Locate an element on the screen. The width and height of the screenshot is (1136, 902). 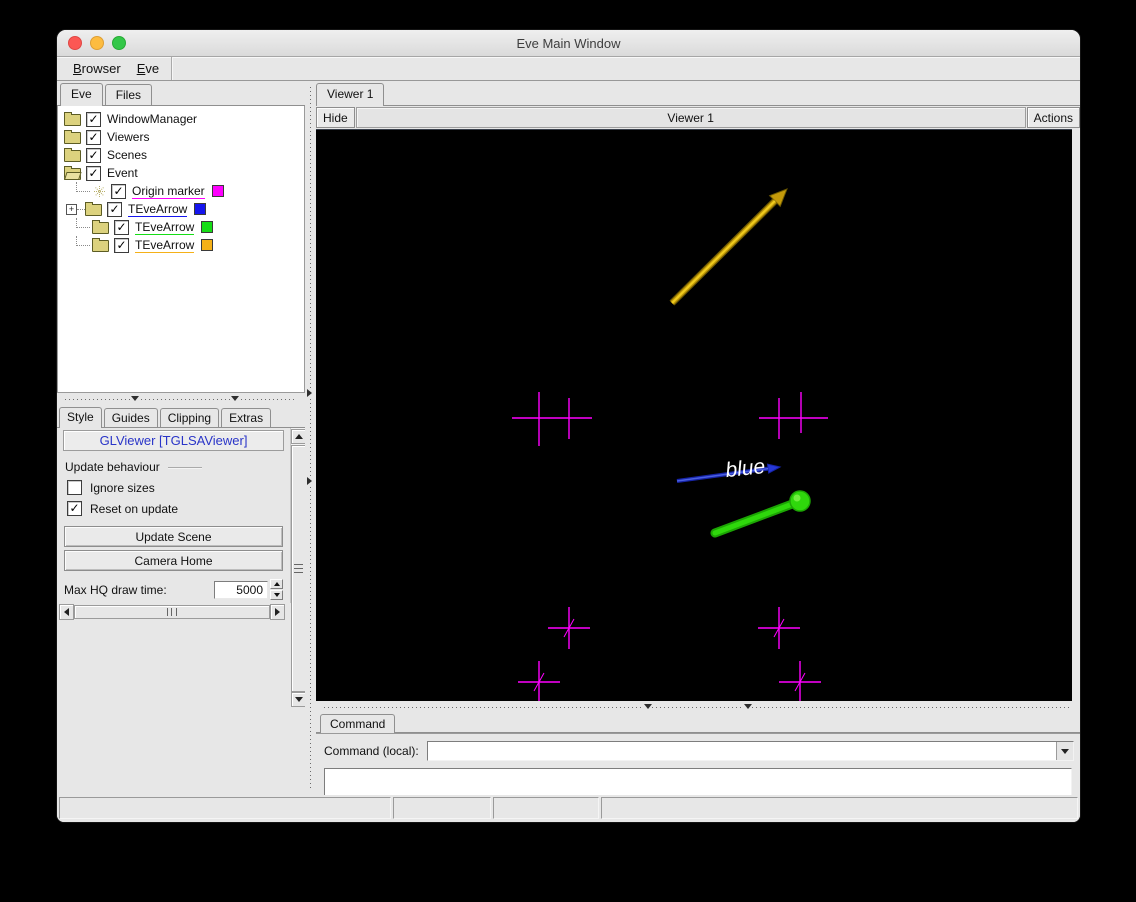
tree-editor-splitter is located at coordinates (181, 399).